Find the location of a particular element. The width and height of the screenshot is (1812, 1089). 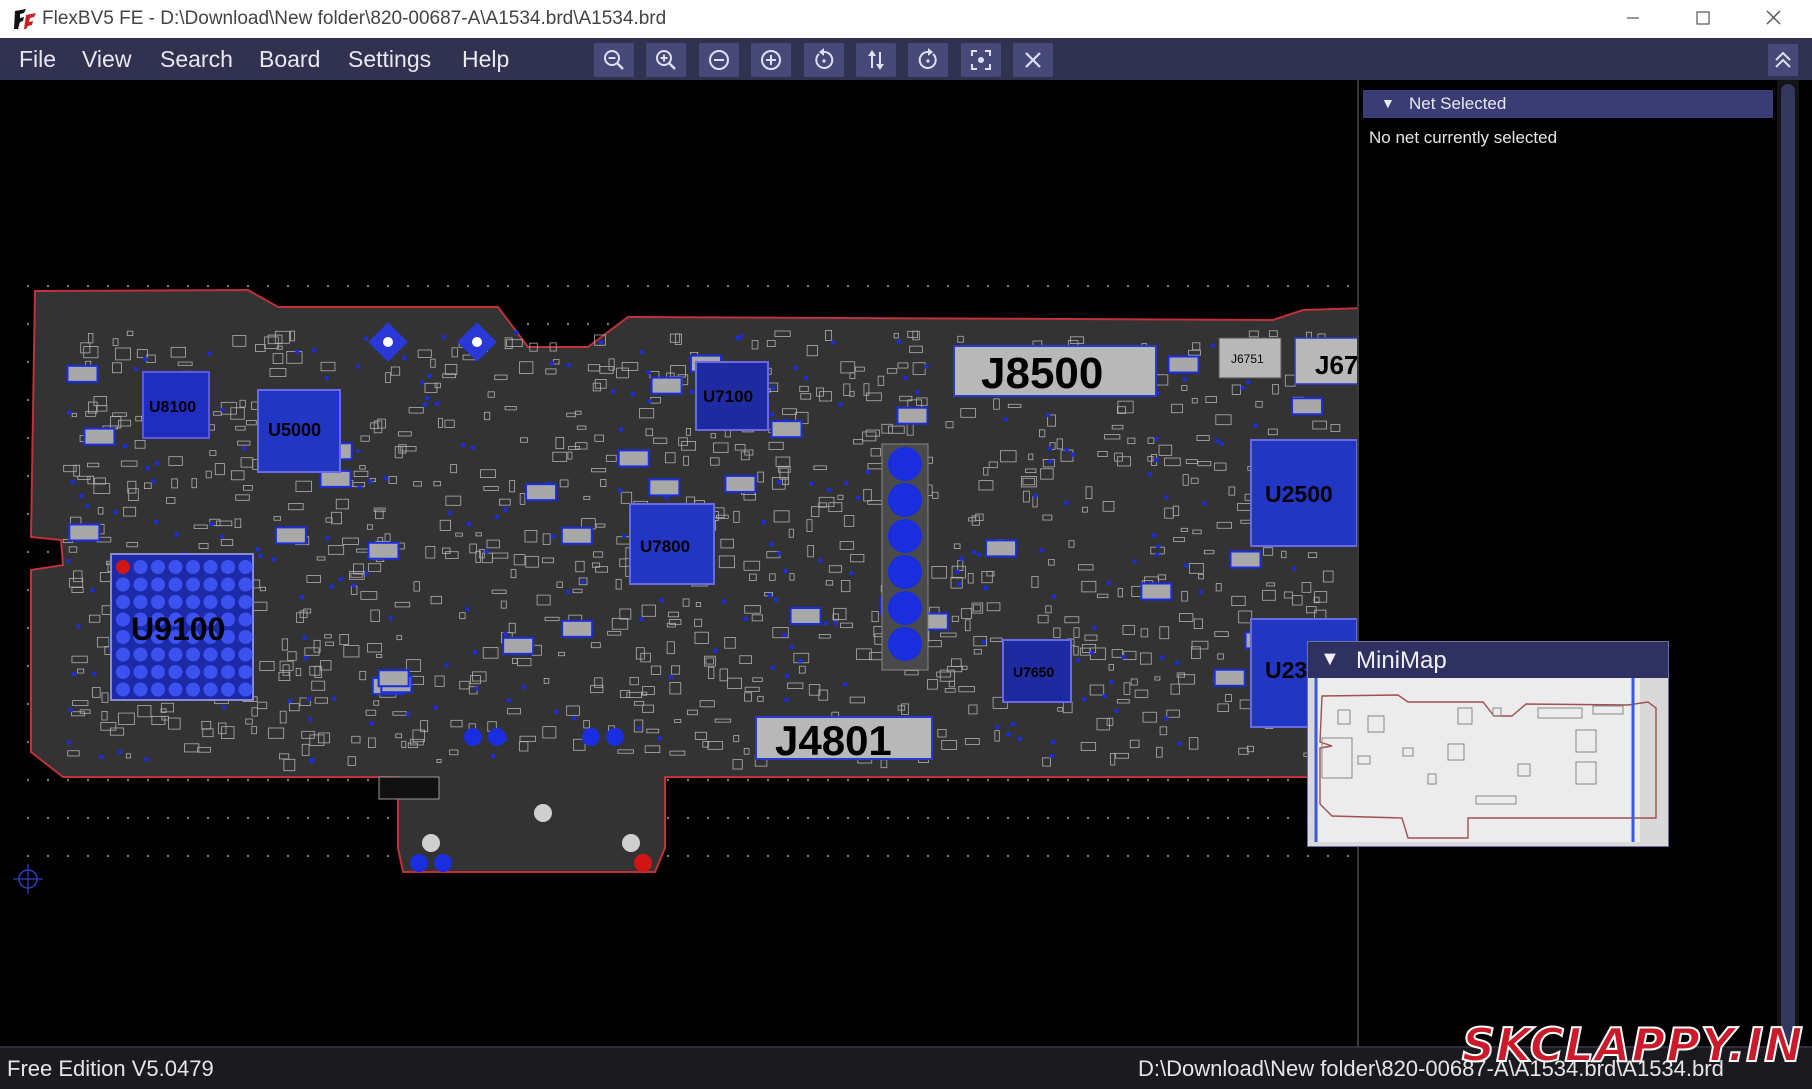

u7100-label: U7100 is located at coordinates (728, 396).